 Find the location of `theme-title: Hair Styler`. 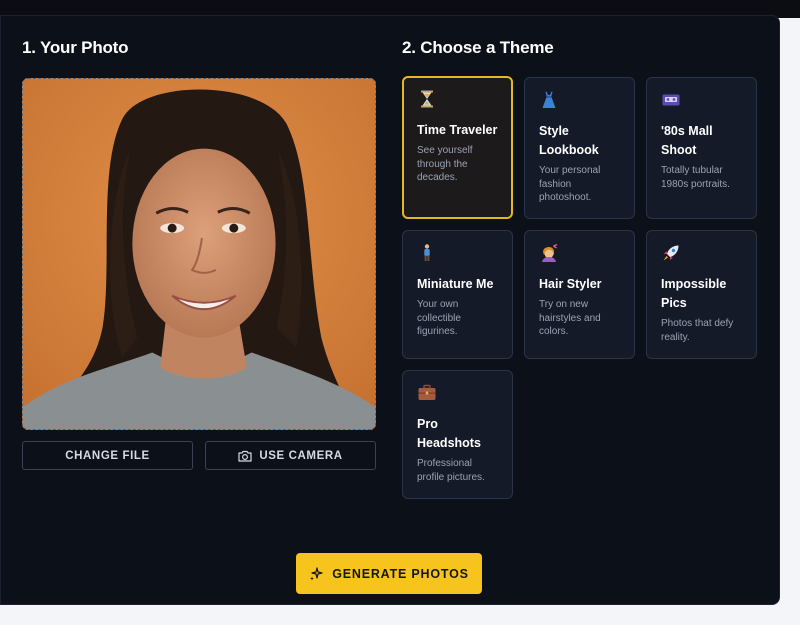

theme-title: Hair Styler is located at coordinates (570, 284).